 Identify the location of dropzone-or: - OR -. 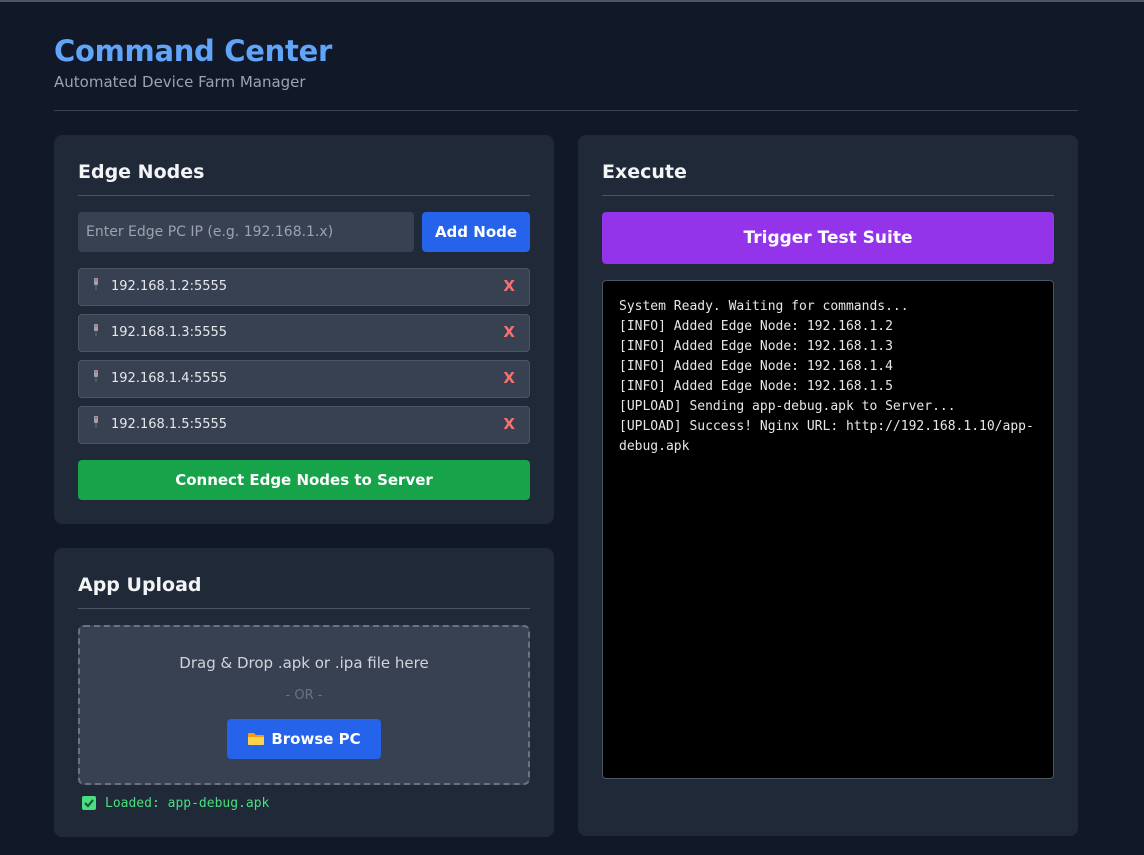
(304, 695).